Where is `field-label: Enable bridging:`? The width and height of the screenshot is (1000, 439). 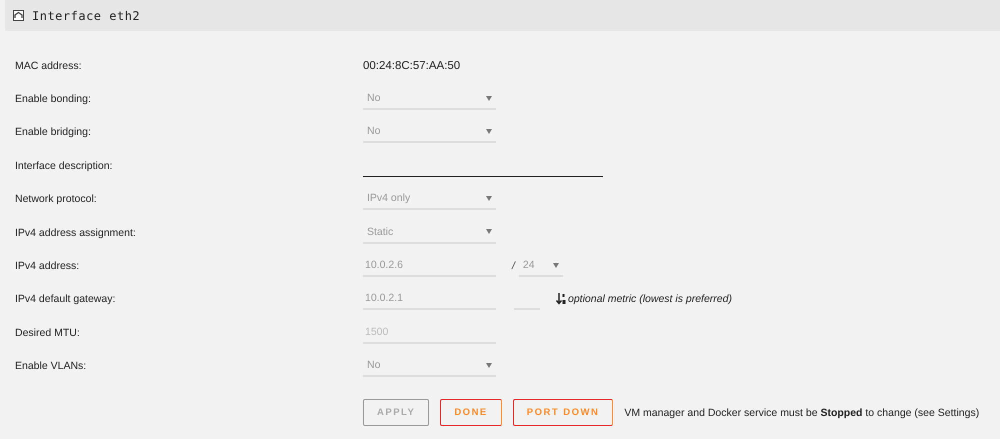 field-label: Enable bridging: is located at coordinates (53, 132).